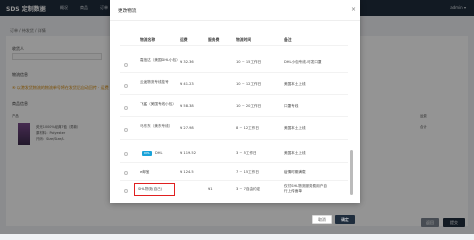 This screenshot has width=474, height=240. Describe the element at coordinates (244, 39) in the screenshot. I see `col-header-time: 物流时间` at that location.